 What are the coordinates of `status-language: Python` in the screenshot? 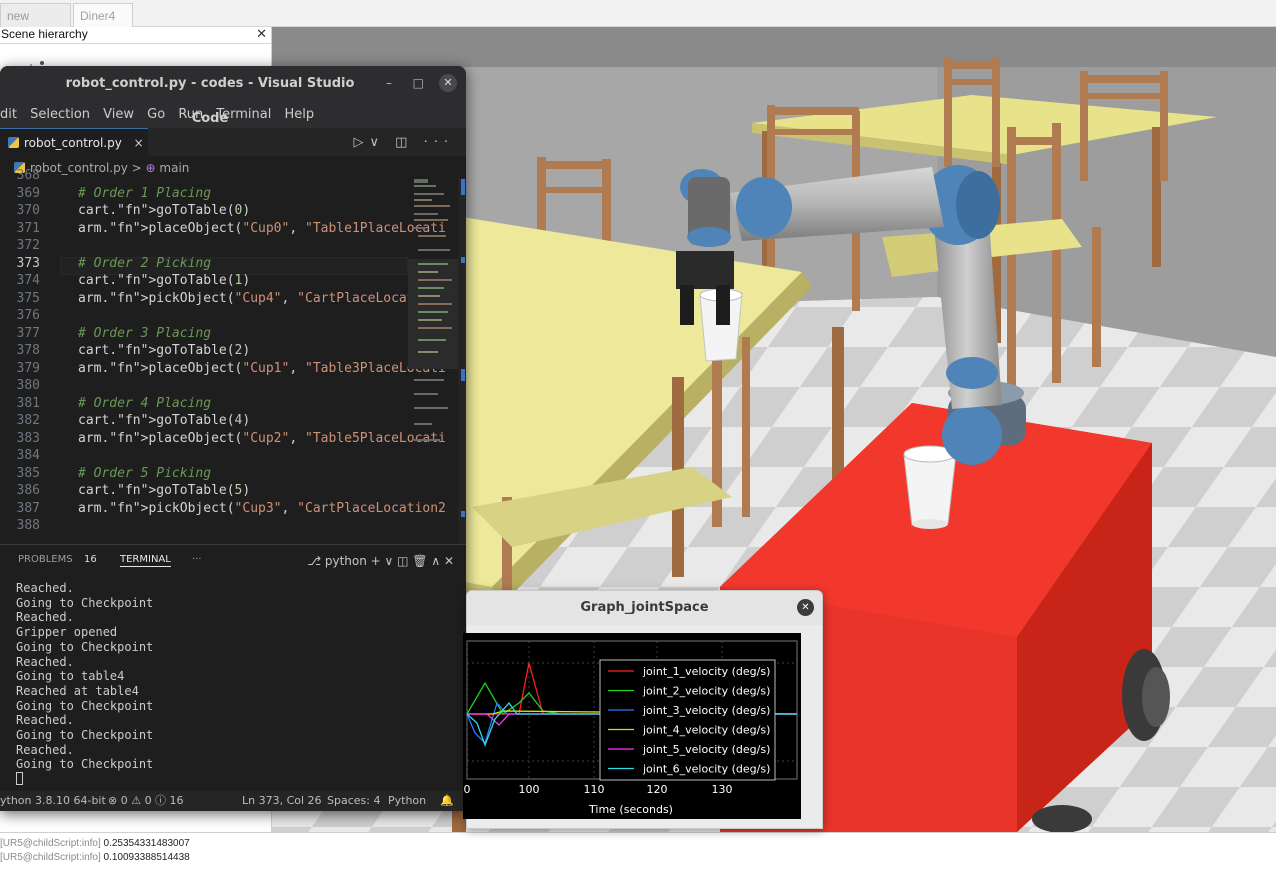 It's located at (407, 801).